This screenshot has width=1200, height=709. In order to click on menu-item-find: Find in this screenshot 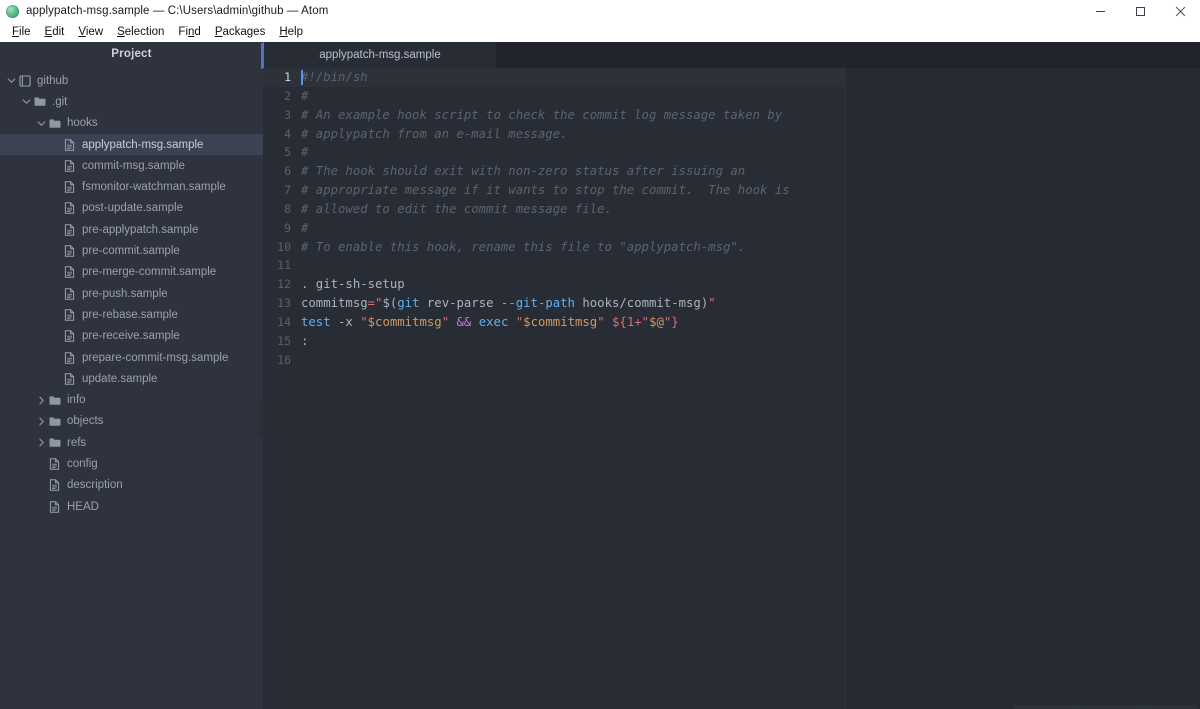, I will do `click(189, 32)`.